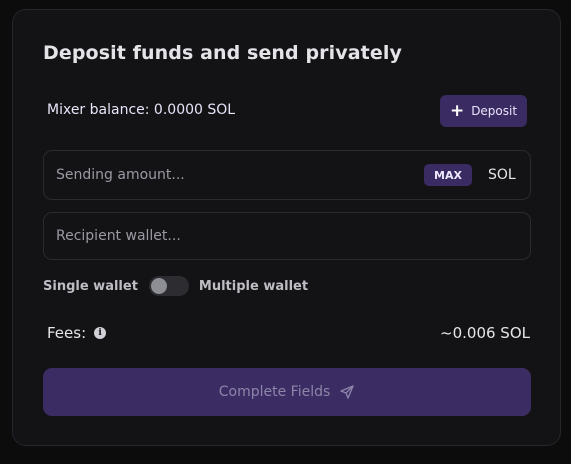 This screenshot has height=464, width=571. I want to click on sending-amount-input, so click(236, 175).